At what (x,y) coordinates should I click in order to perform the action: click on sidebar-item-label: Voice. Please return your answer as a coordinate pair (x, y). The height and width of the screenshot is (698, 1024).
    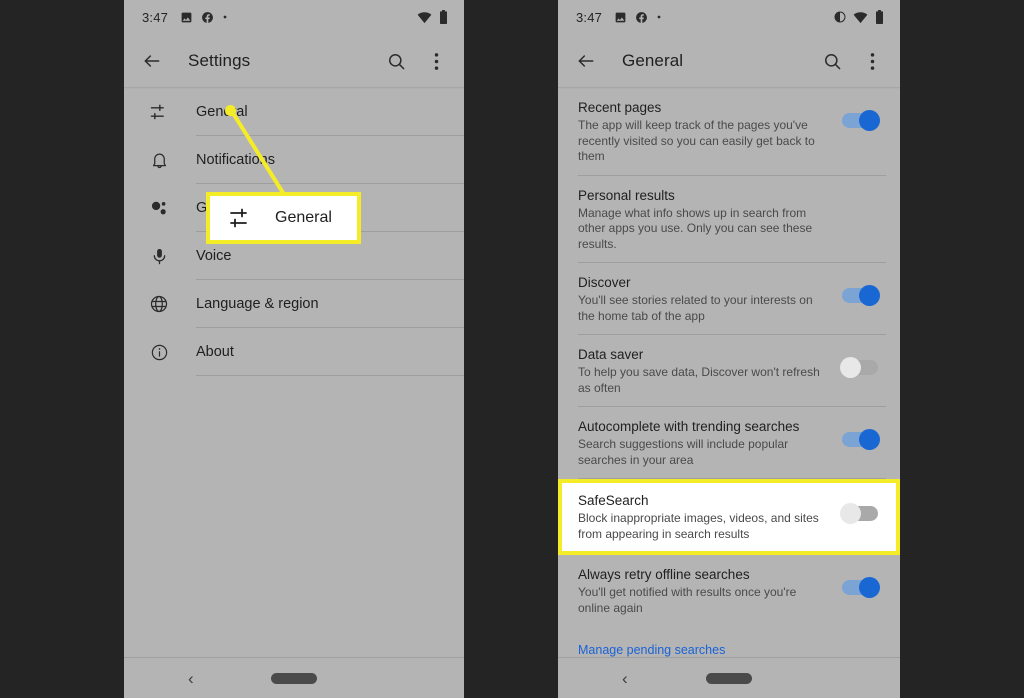
    Looking at the image, I should click on (214, 256).